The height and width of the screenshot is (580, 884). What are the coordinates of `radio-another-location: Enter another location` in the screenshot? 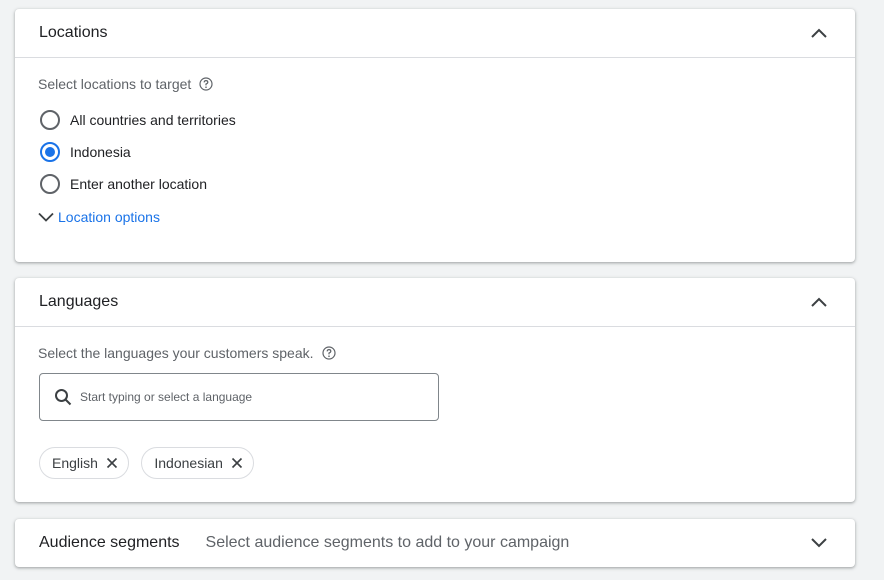 It's located at (434, 184).